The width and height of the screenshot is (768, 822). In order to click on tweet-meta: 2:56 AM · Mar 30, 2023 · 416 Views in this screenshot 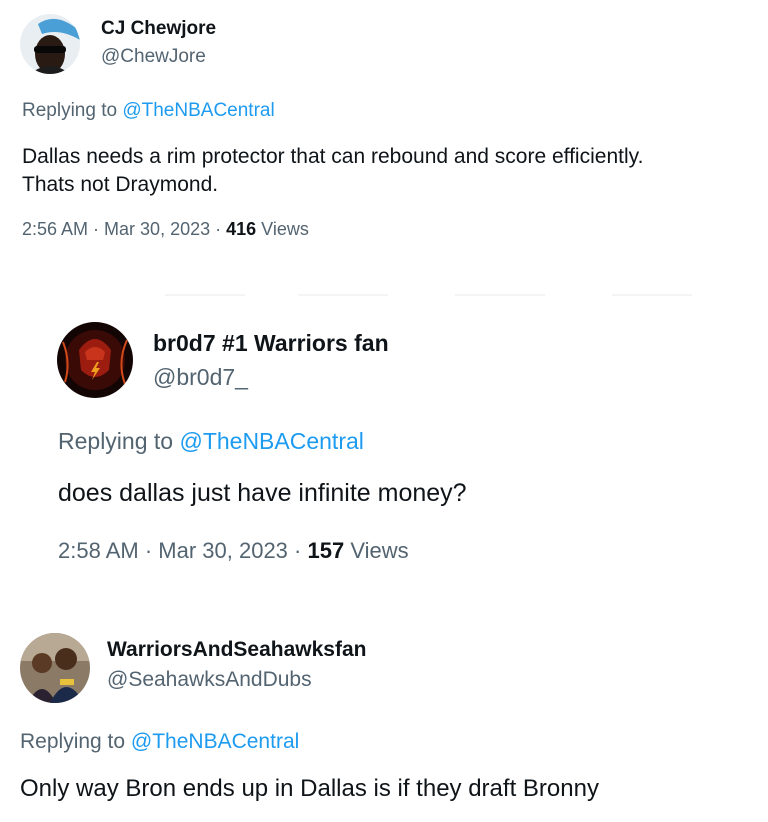, I will do `click(165, 229)`.